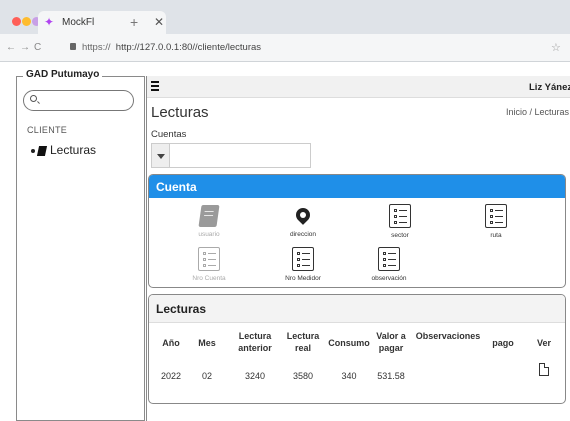  I want to click on tile-direccion: direccion, so click(303, 221).